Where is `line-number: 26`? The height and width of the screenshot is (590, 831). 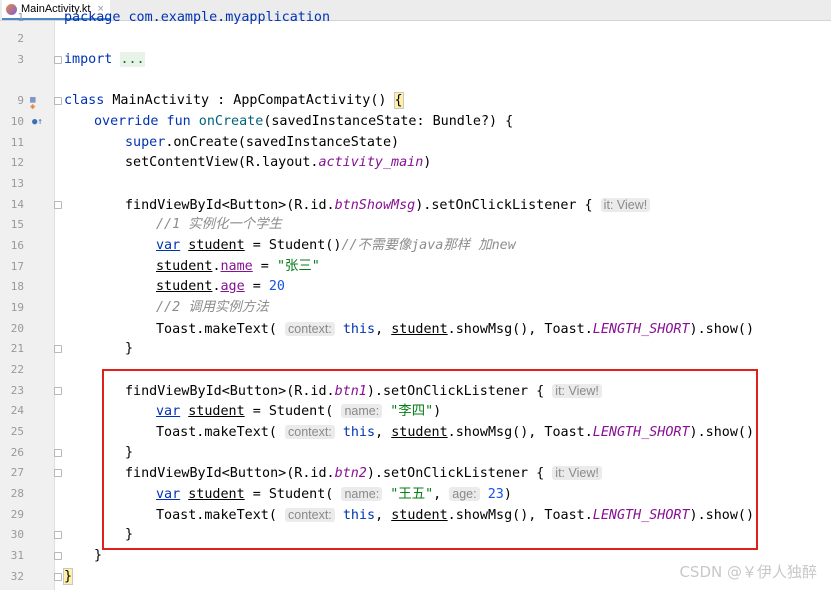
line-number: 26 is located at coordinates (17, 452).